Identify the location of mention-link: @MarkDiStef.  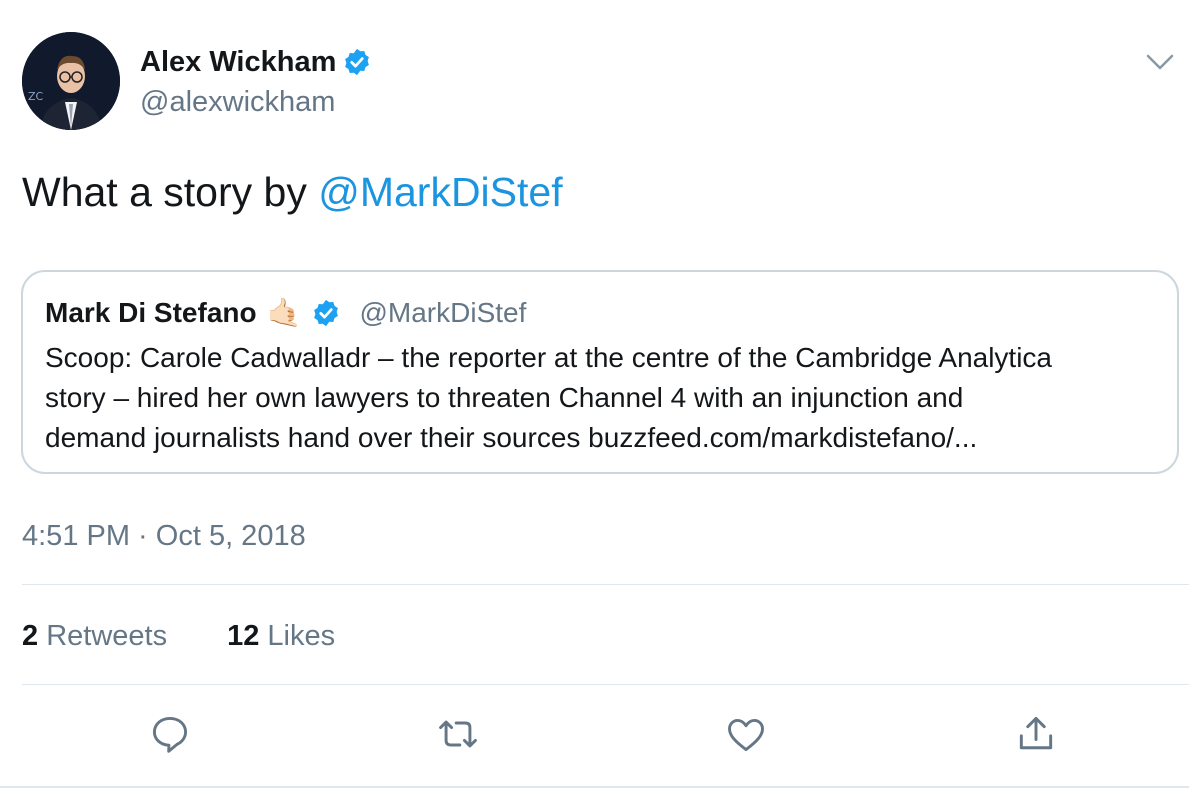
(440, 192).